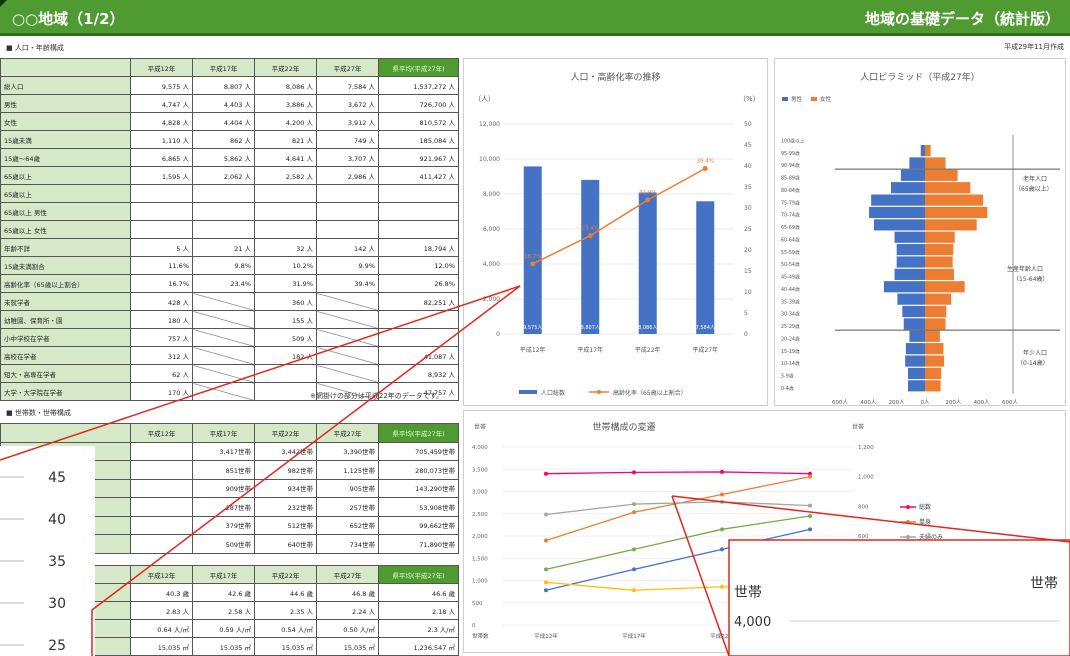 The height and width of the screenshot is (656, 1070). What do you see at coordinates (705, 267) in the screenshot?
I see `bar` at bounding box center [705, 267].